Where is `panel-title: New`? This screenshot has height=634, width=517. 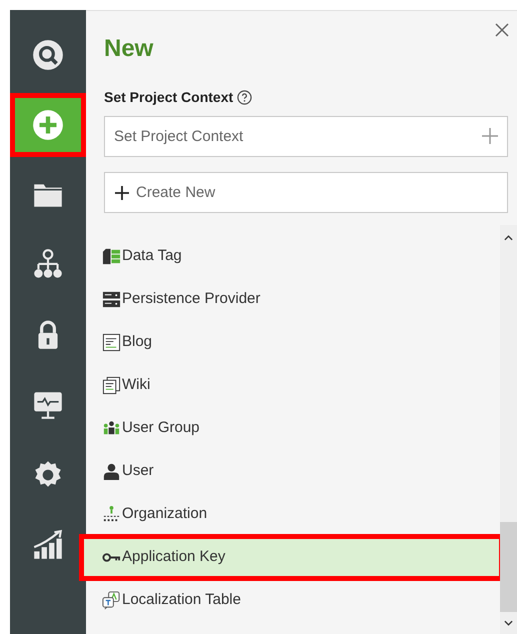 panel-title: New is located at coordinates (129, 49).